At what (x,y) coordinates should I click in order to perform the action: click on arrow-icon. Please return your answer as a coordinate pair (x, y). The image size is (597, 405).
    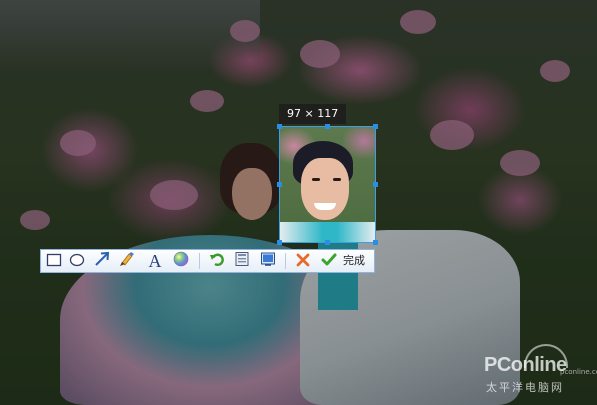
    Looking at the image, I should click on (102, 261).